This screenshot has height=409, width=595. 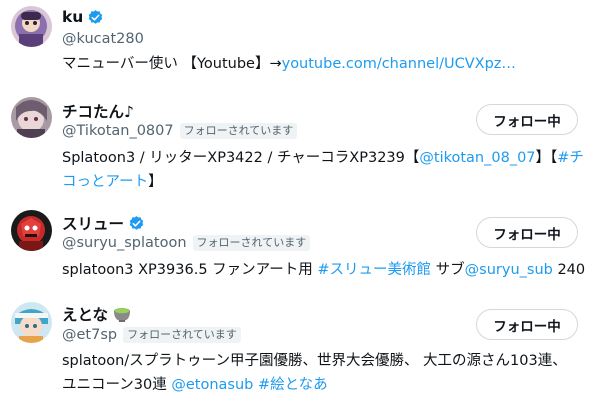 What do you see at coordinates (118, 131) in the screenshot?
I see `user-handle: @Tikotan_0807` at bounding box center [118, 131].